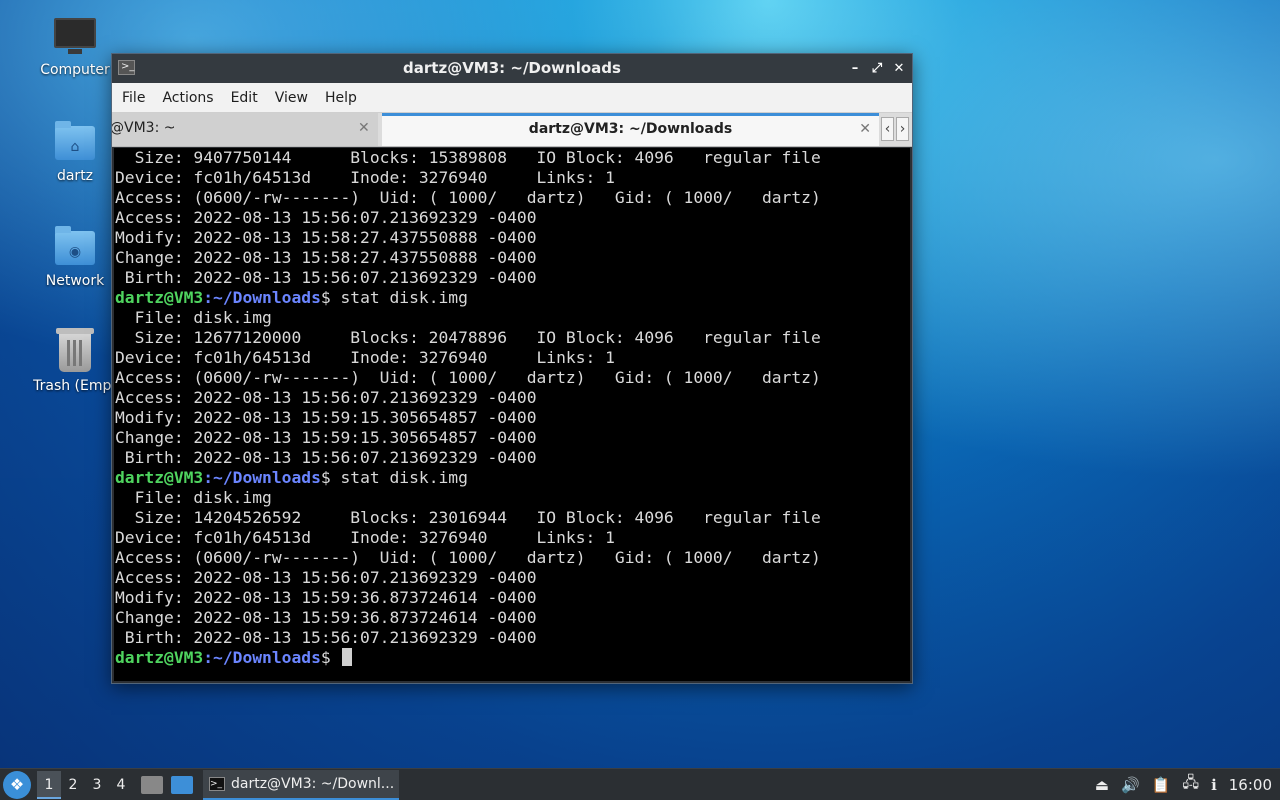 The height and width of the screenshot is (800, 1280). I want to click on tab-label: dartz@VM3: ~/Downloads, so click(630, 129).